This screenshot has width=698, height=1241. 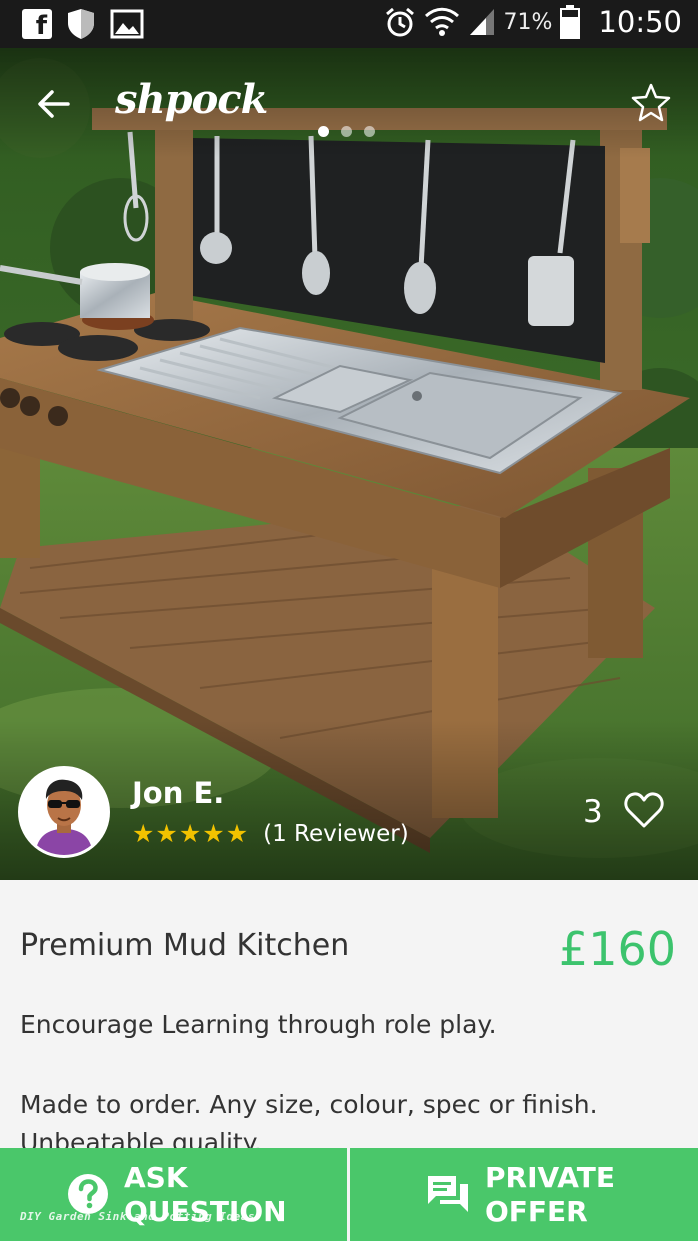 I want to click on heart-outline-icon, so click(x=644, y=810).